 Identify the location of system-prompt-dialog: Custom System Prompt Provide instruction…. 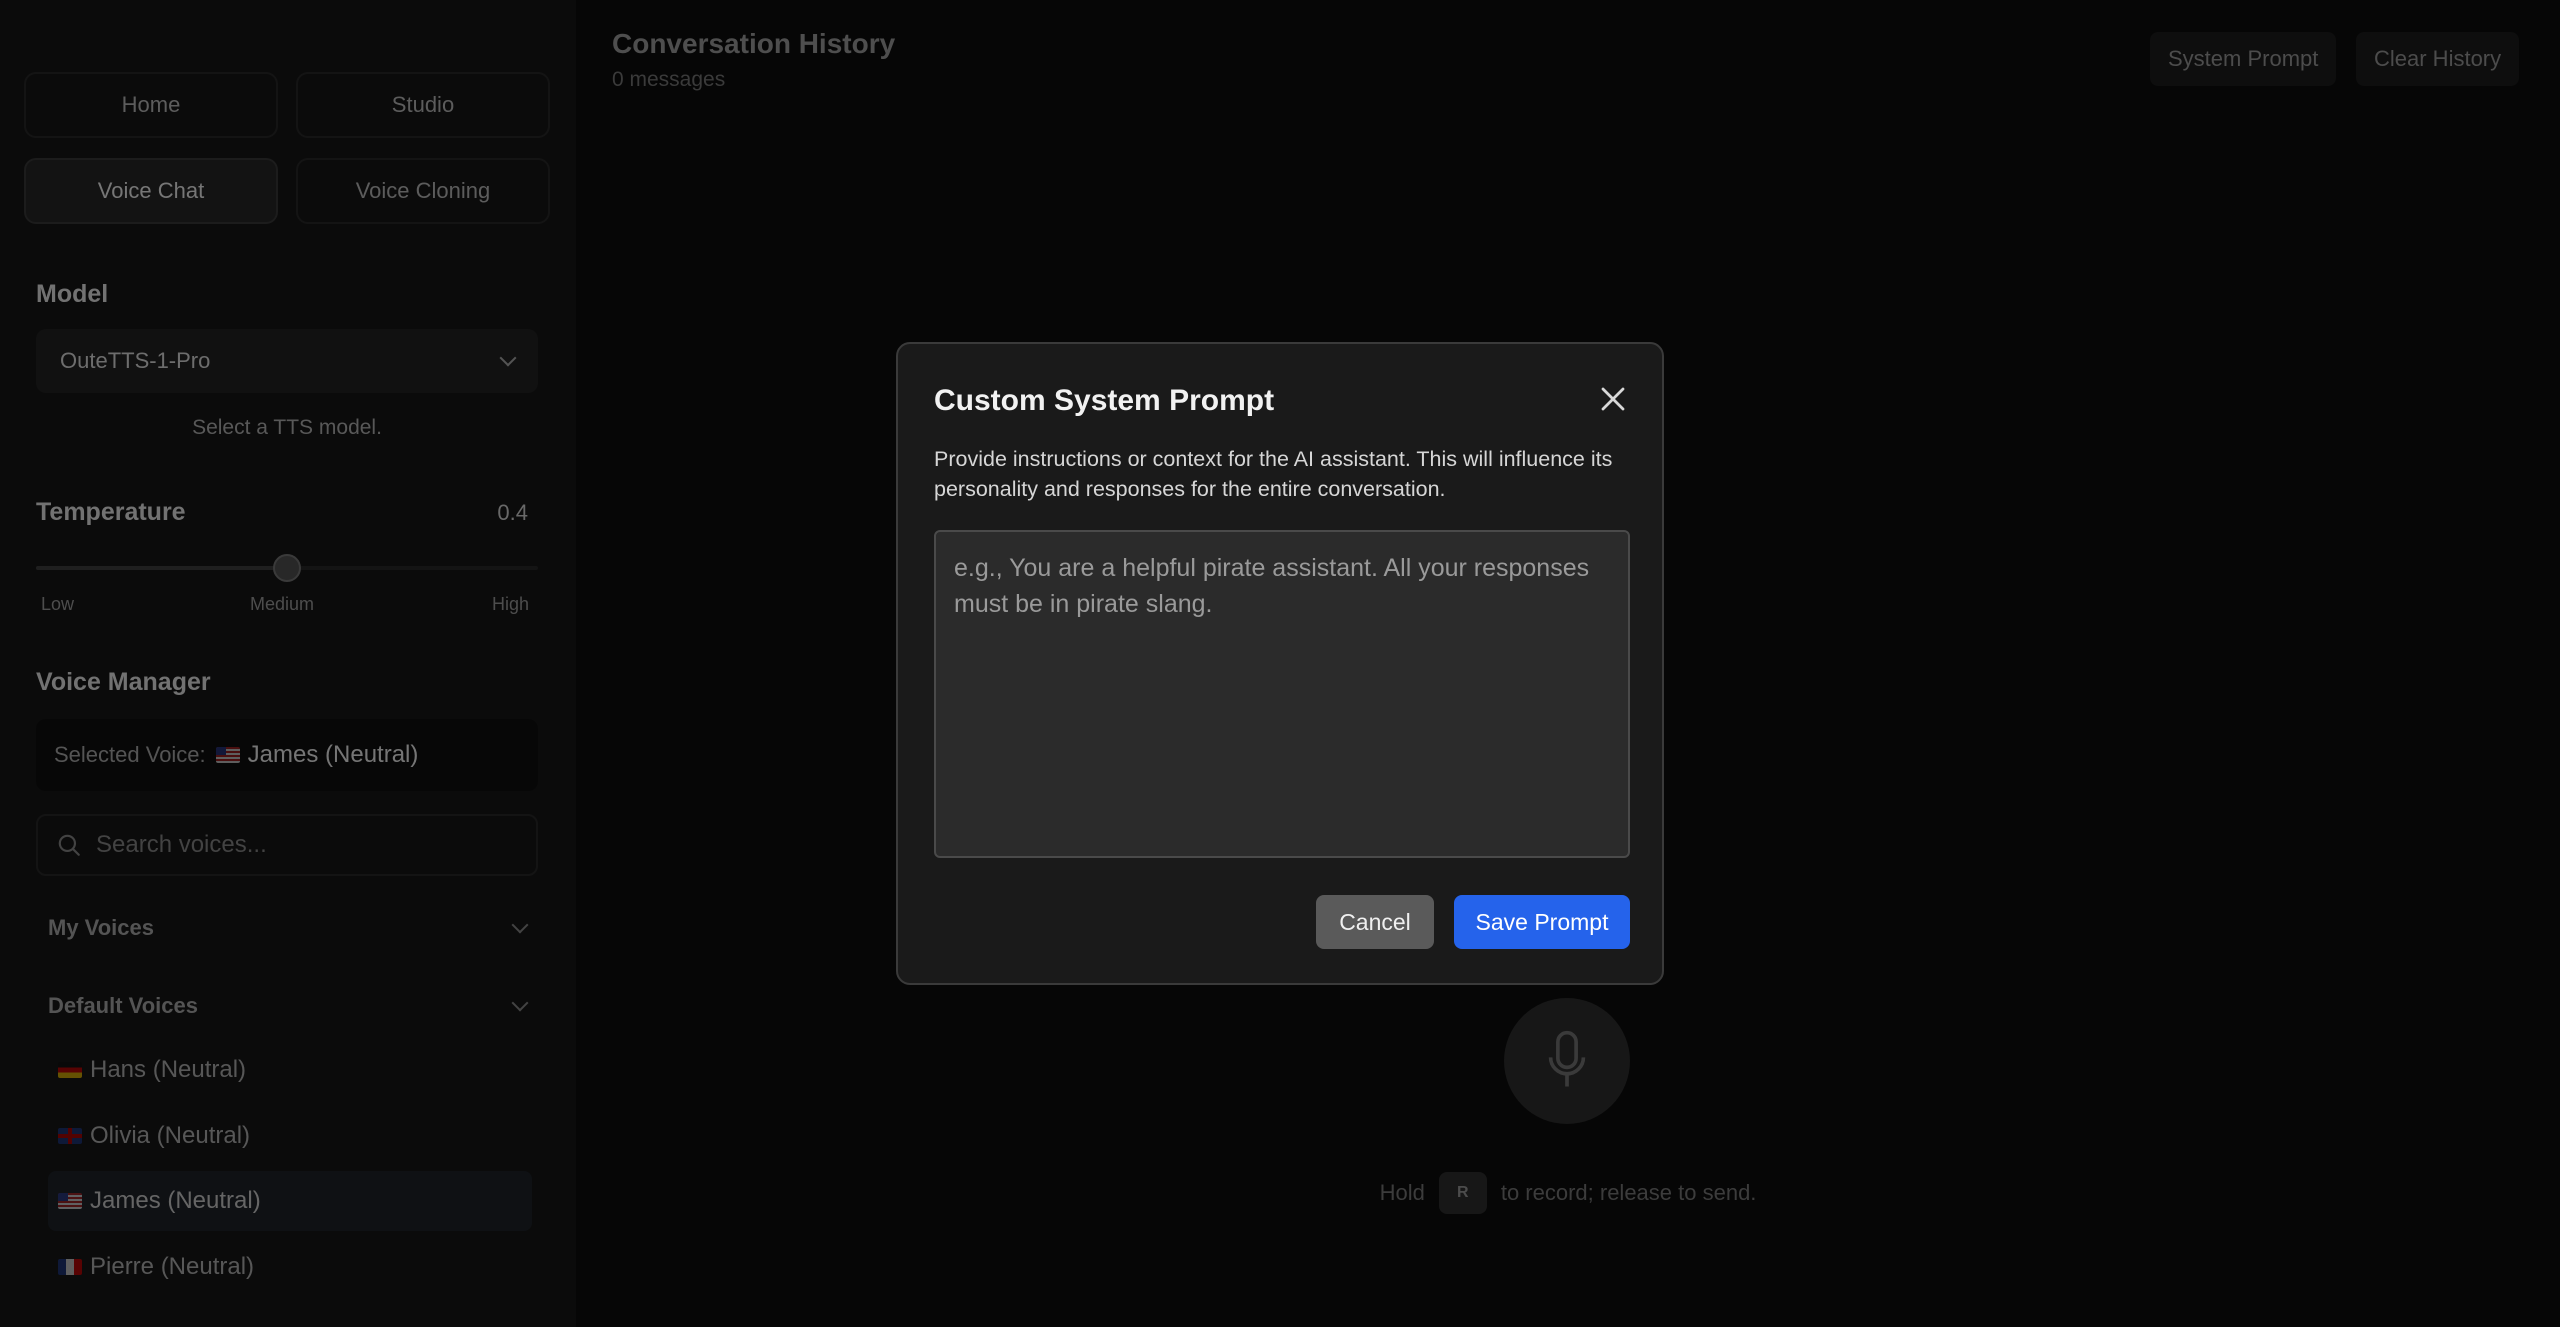
(1280, 663).